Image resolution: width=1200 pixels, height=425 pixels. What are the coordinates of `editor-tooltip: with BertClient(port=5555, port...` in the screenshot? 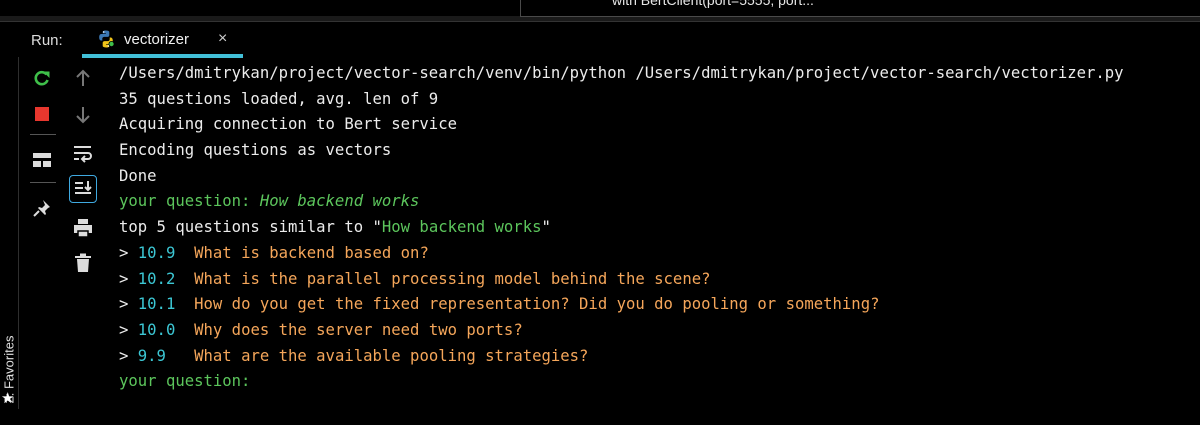 It's located at (713, 4).